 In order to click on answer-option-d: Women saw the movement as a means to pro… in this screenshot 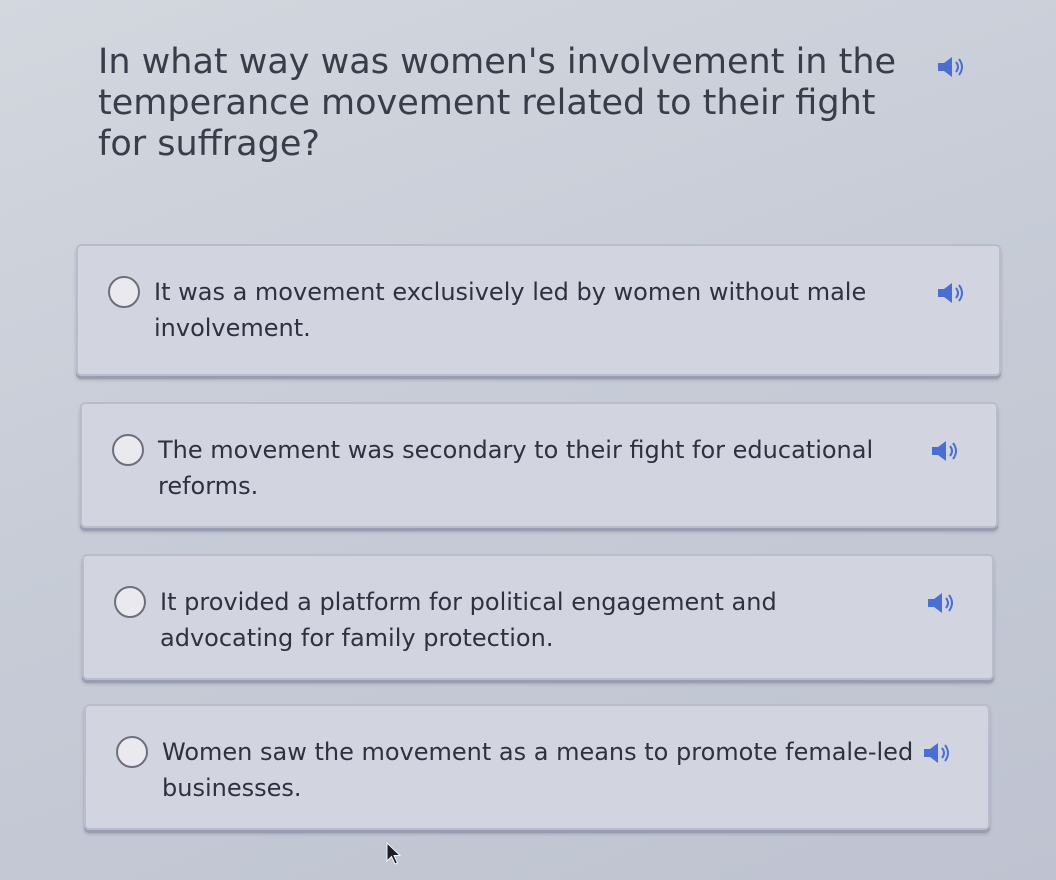, I will do `click(537, 767)`.